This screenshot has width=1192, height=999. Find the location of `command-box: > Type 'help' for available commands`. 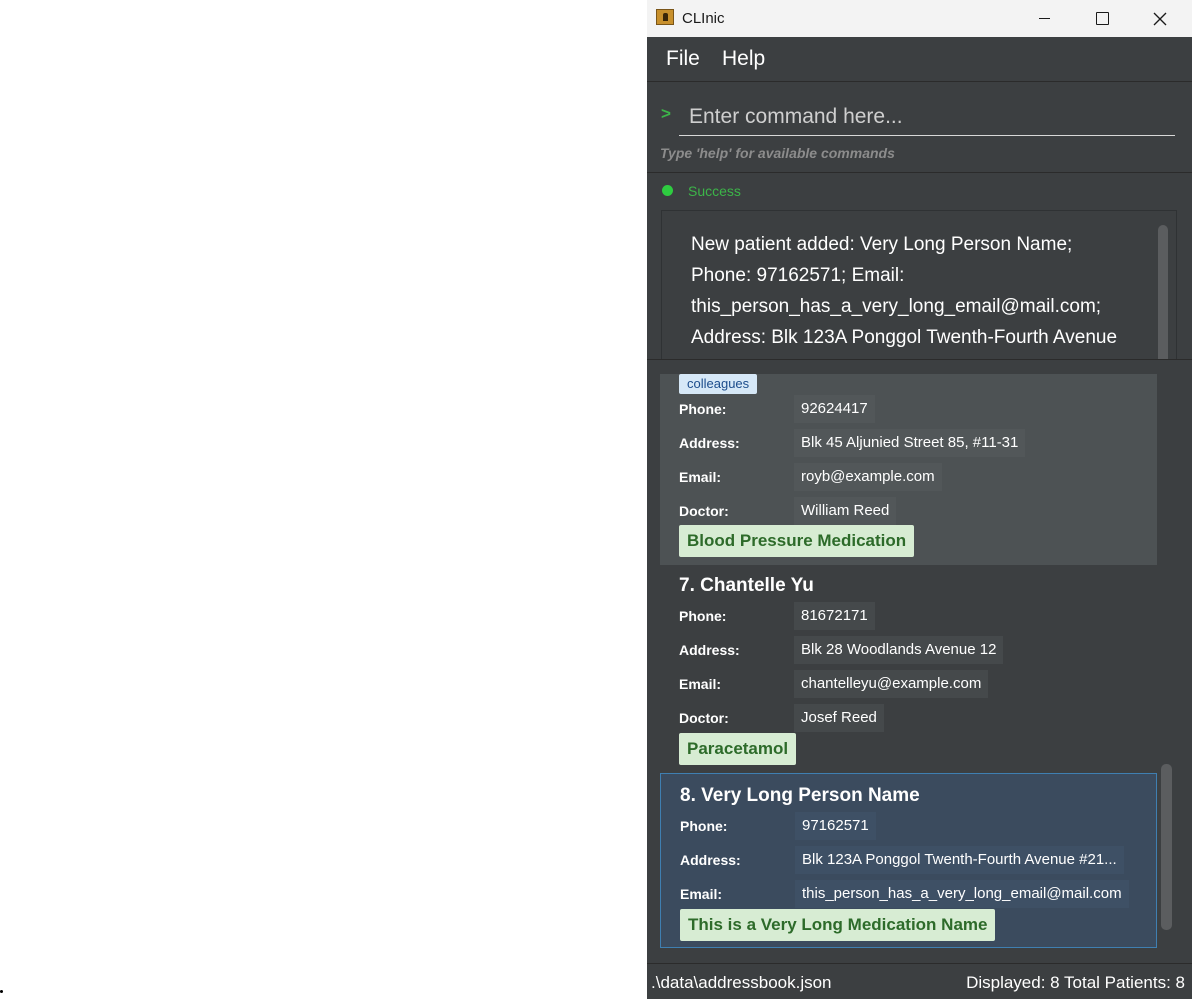

command-box: > Type 'help' for available commands is located at coordinates (919, 127).